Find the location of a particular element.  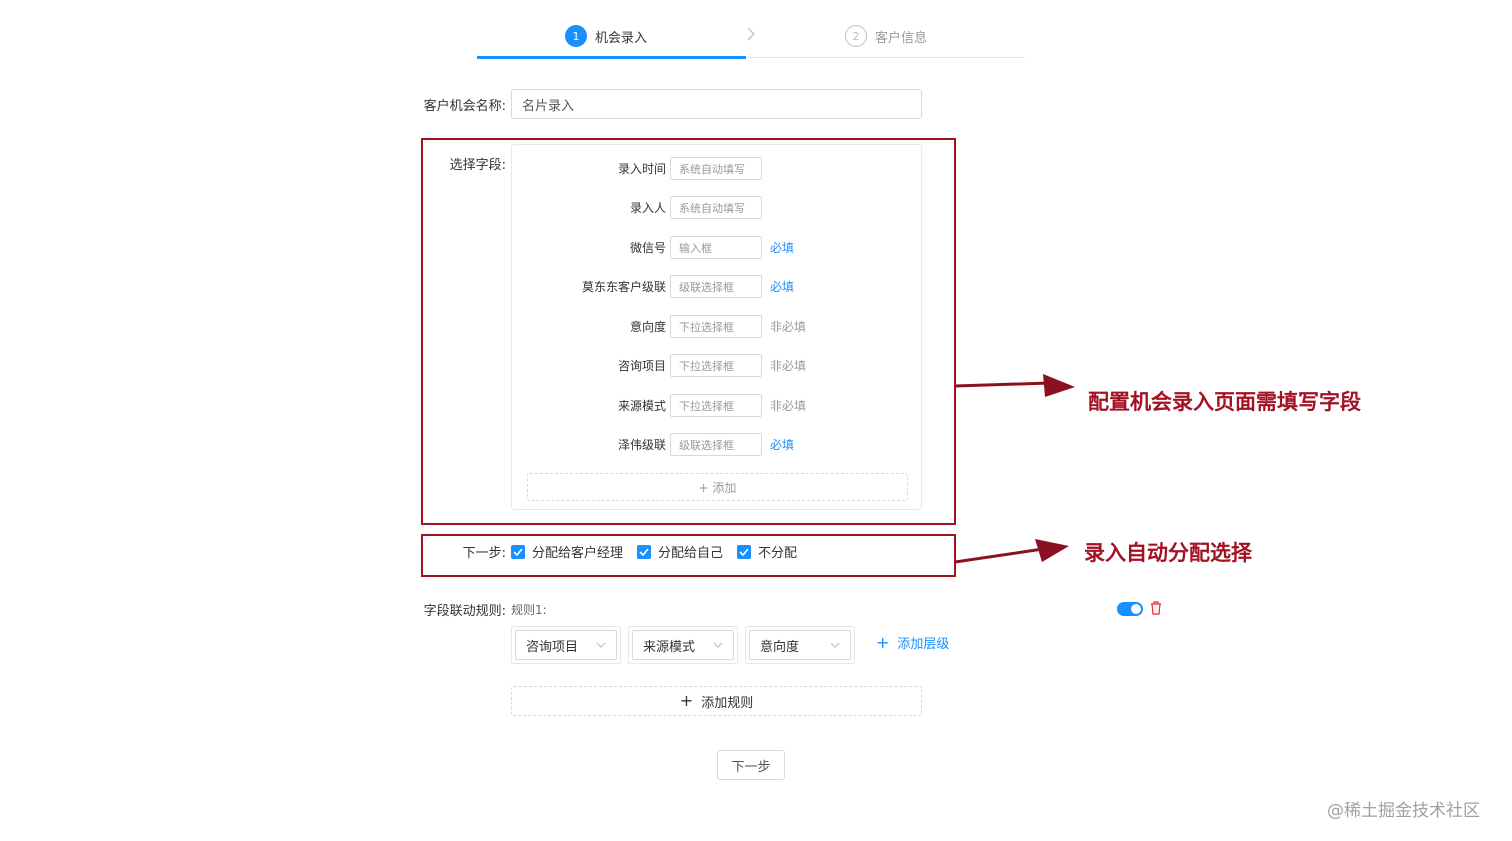

trash-icon is located at coordinates (1156, 610).